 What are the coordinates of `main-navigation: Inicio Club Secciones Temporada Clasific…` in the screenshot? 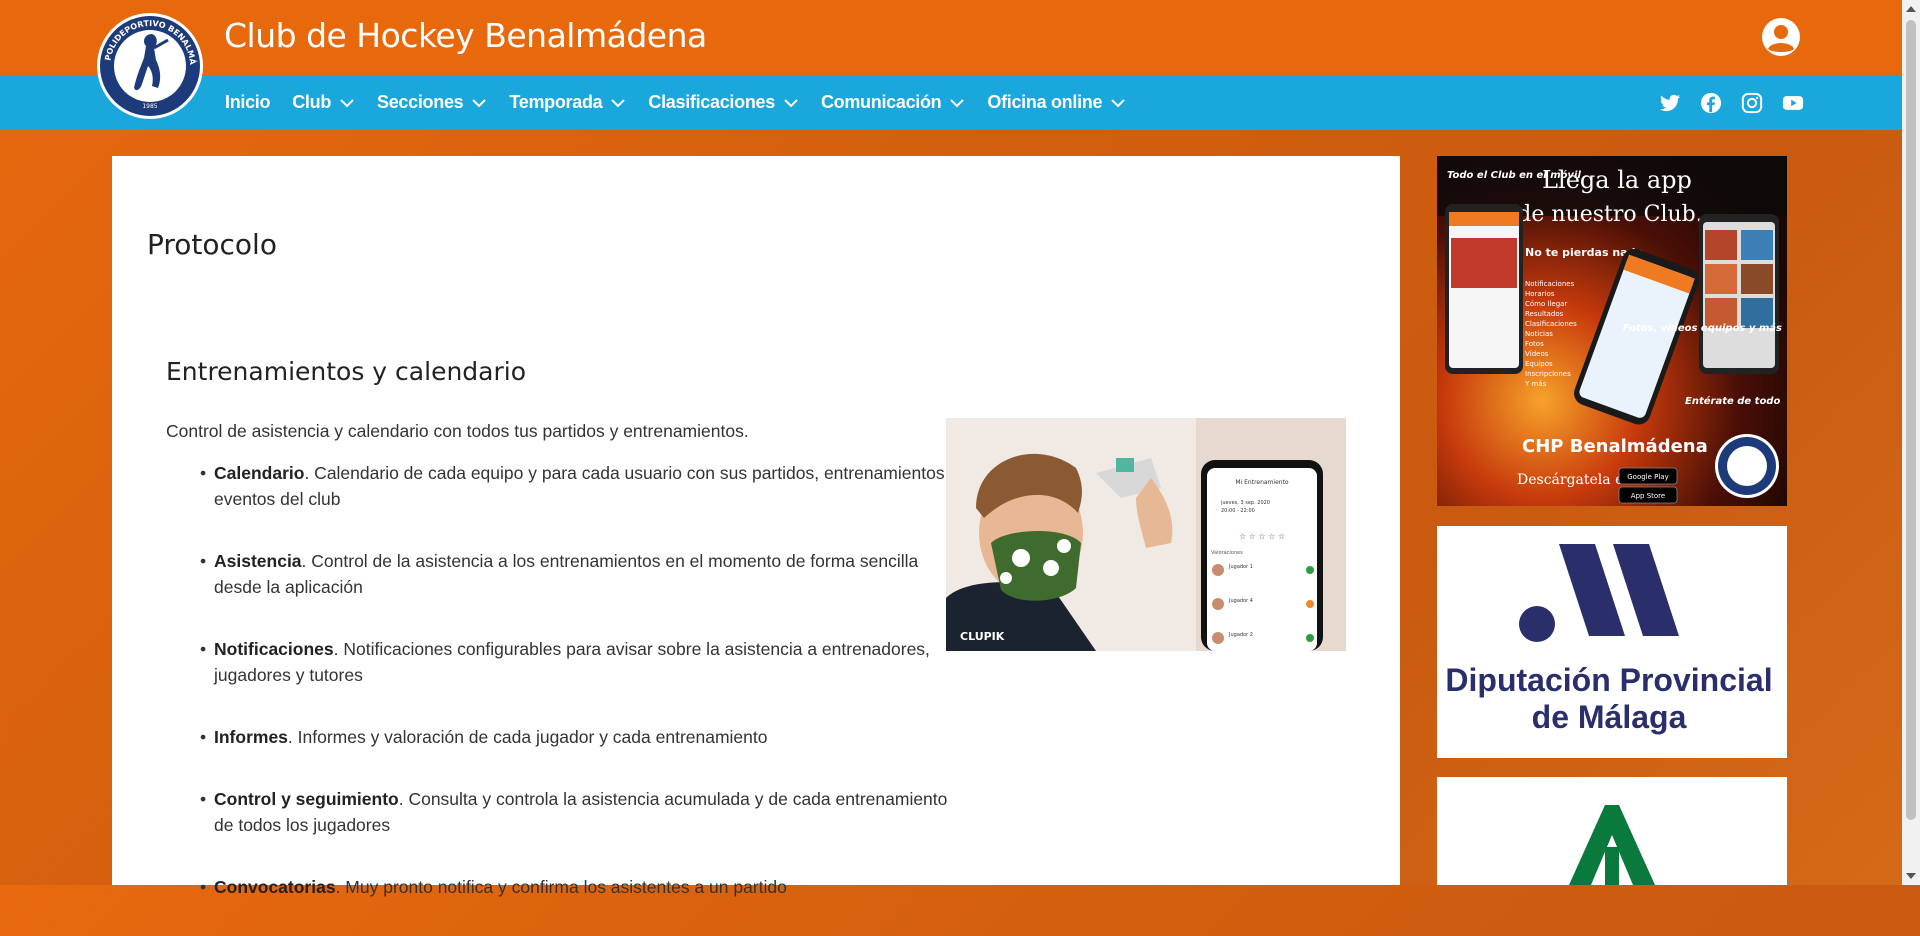 It's located at (951, 102).